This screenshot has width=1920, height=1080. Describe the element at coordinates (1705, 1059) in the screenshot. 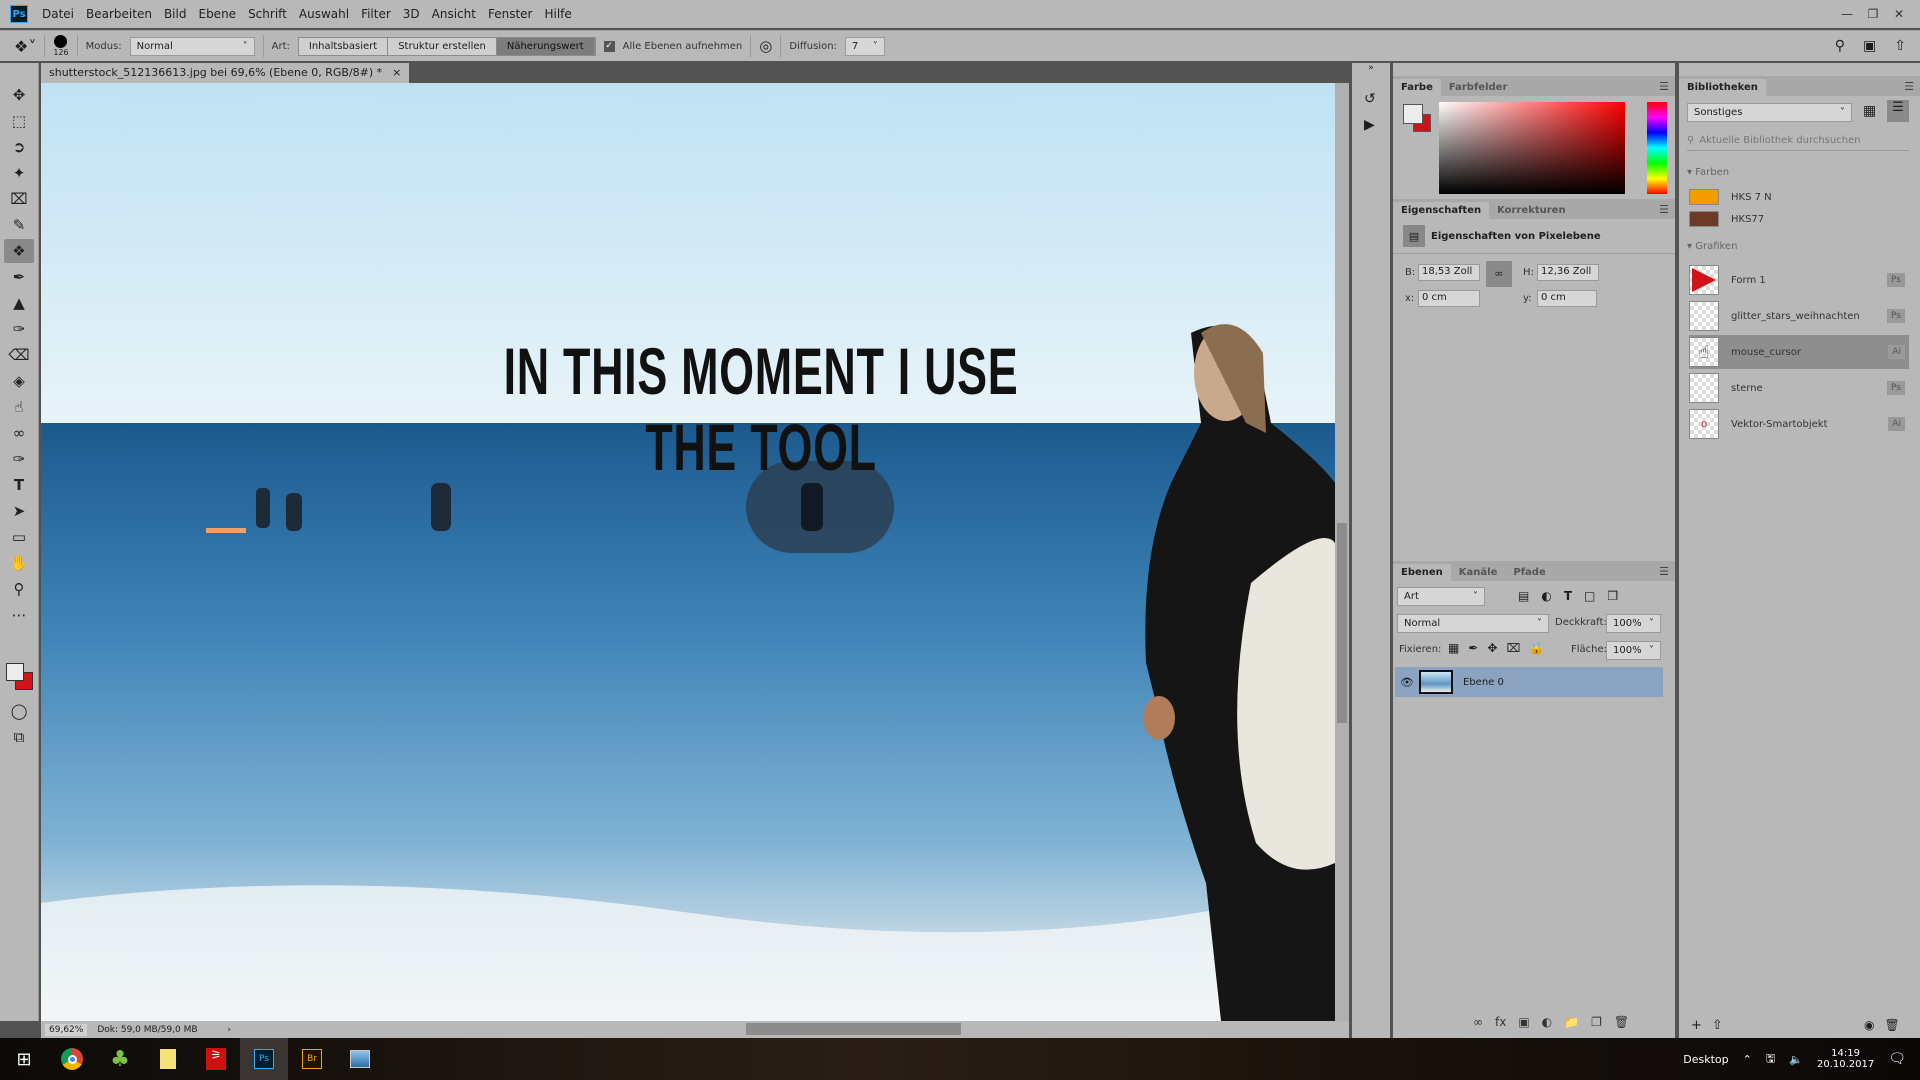

I see `desktop-toolbar: Desktop` at that location.